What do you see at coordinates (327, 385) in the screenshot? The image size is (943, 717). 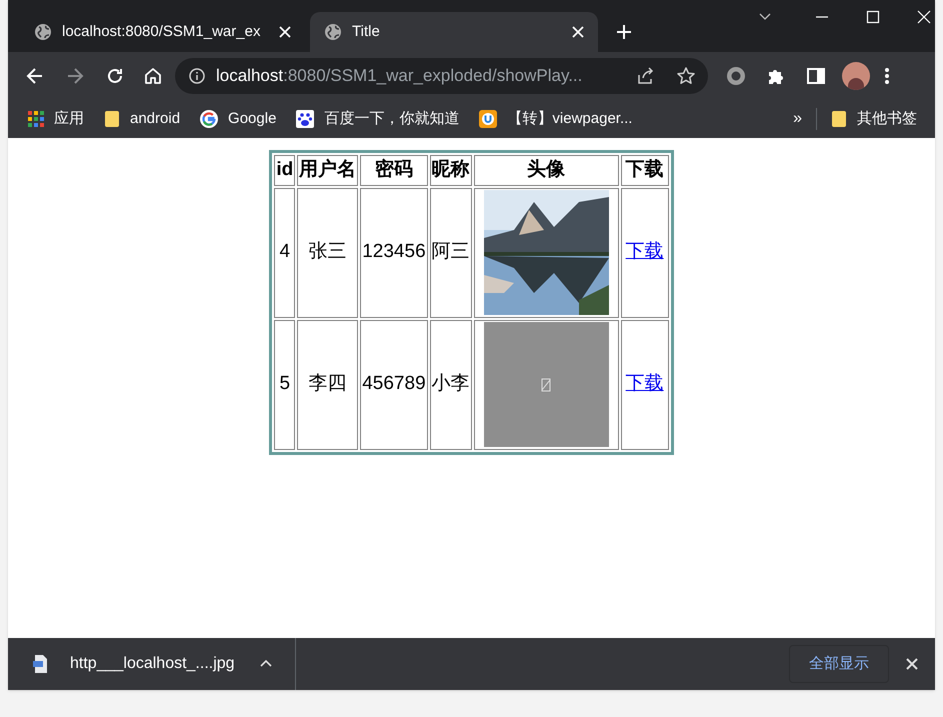 I see `table-cell: 李四` at bounding box center [327, 385].